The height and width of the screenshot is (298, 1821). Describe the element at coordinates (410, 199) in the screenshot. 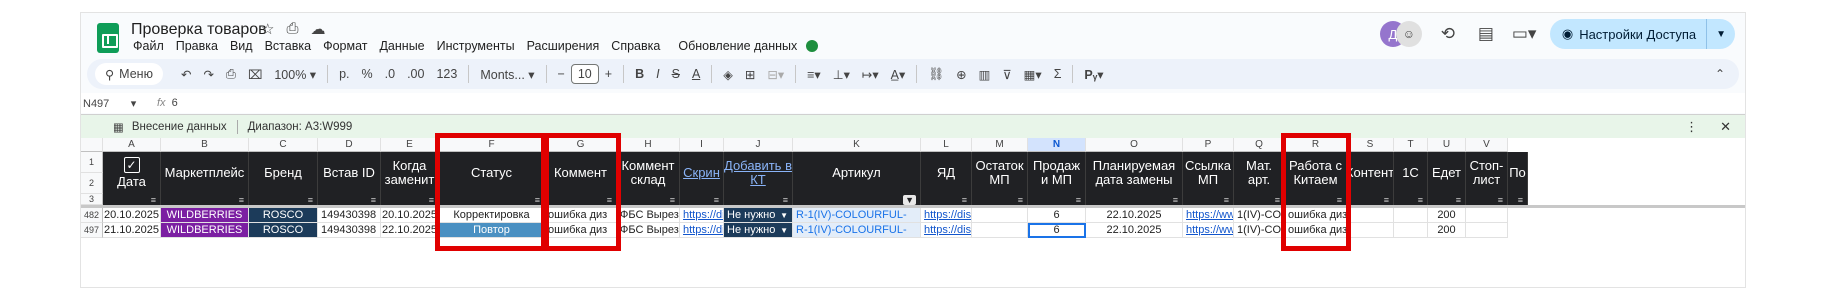

I see `filter-button-e: ≡` at that location.